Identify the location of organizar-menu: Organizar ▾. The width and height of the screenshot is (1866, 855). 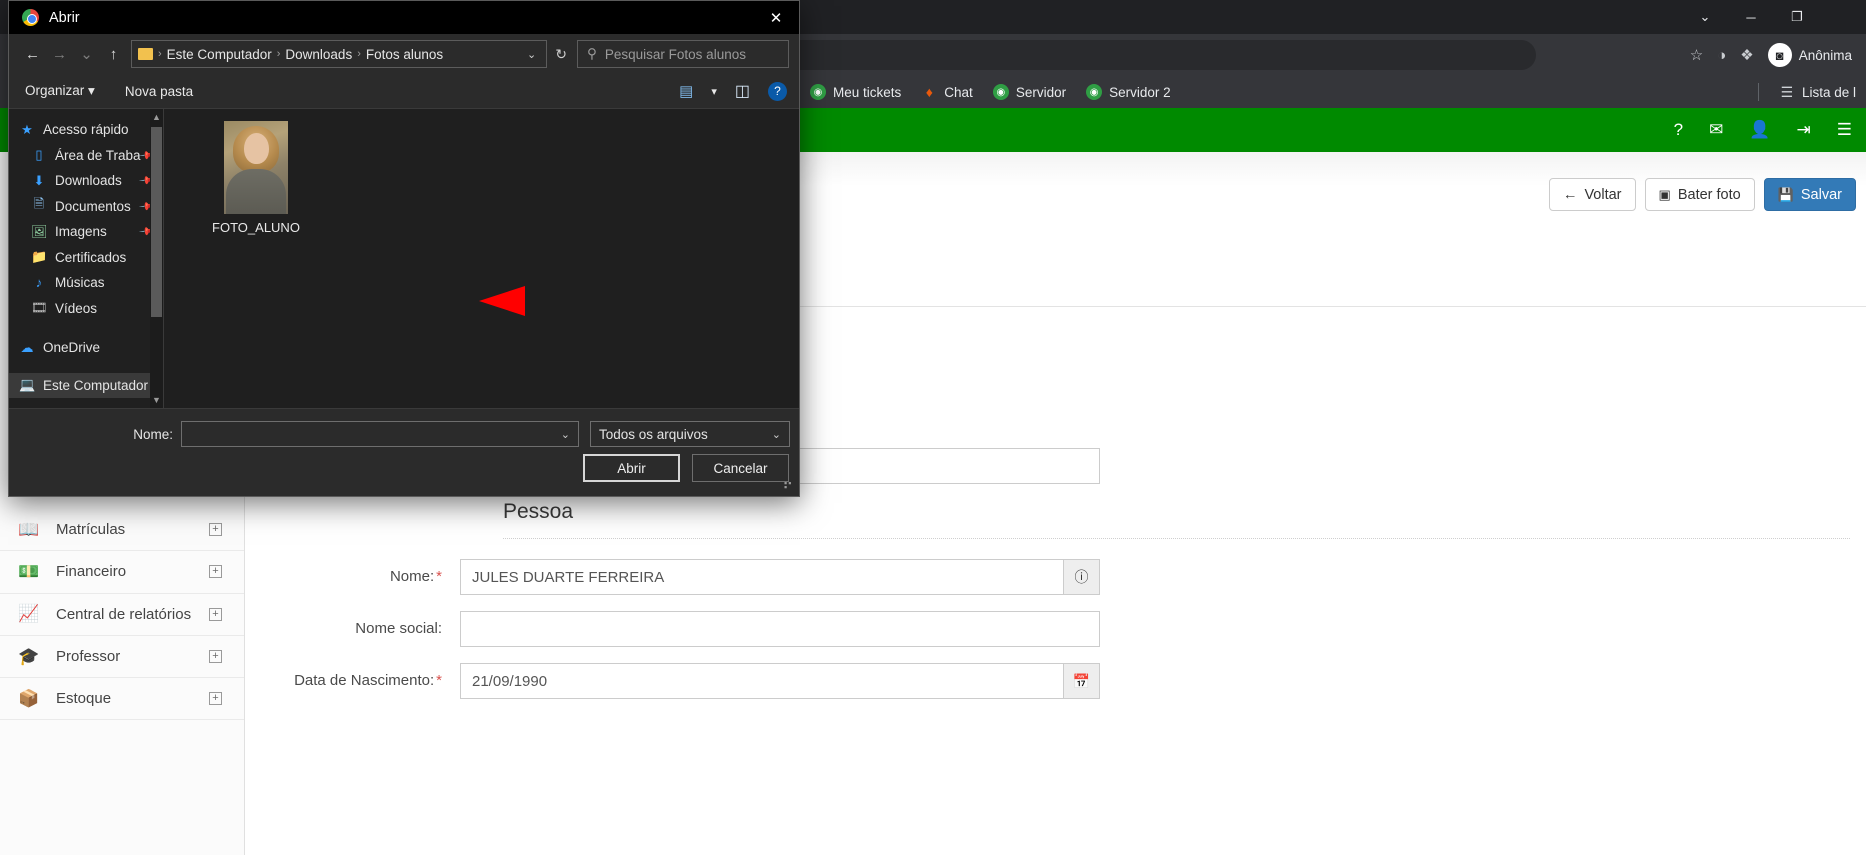
(60, 91).